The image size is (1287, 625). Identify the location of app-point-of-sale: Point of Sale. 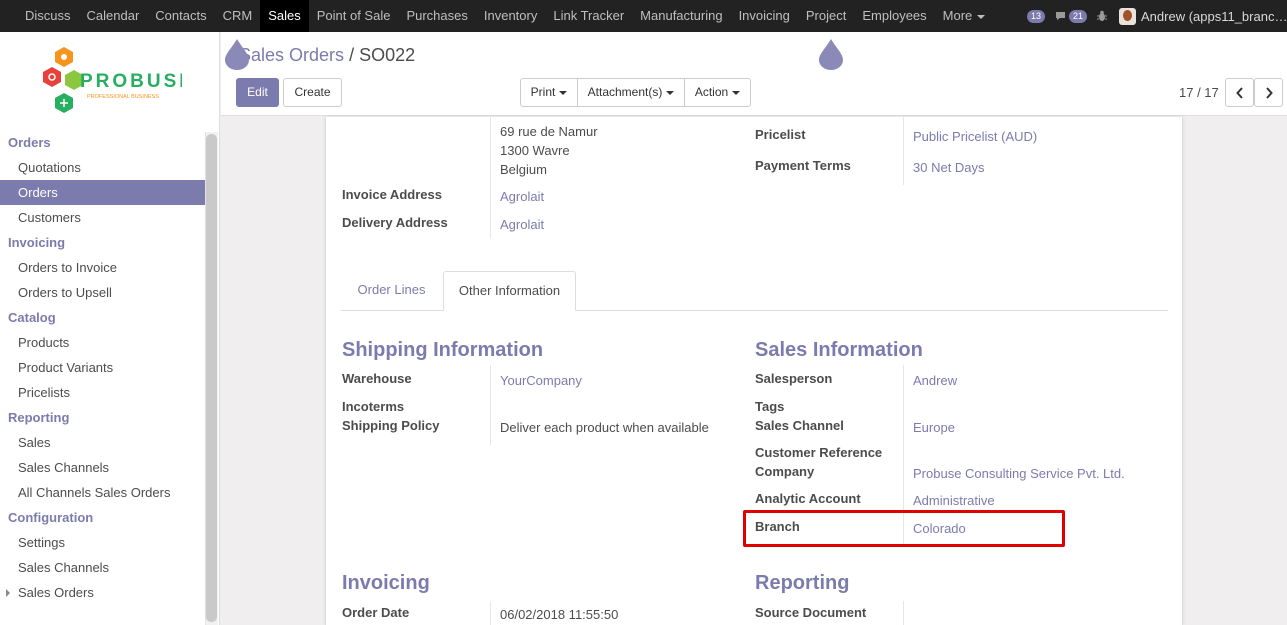
(354, 16).